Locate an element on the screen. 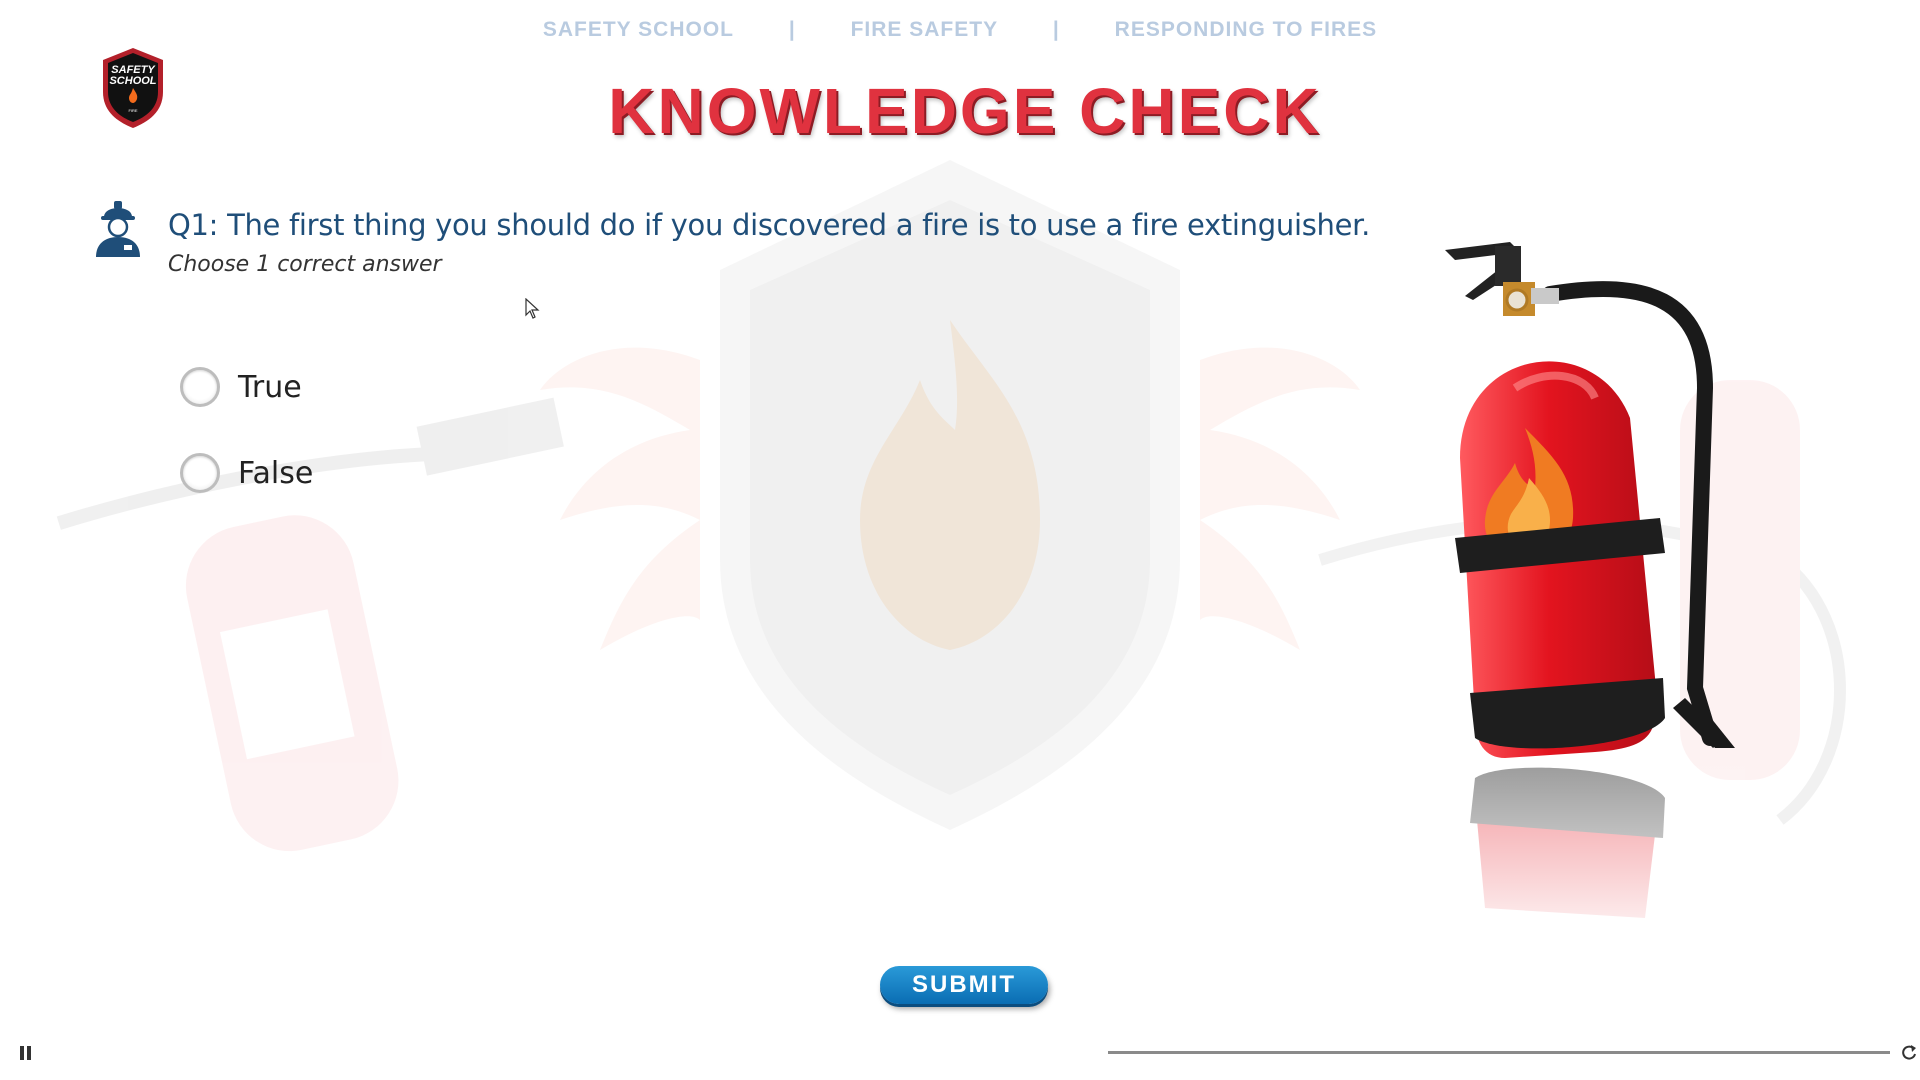 Image resolution: width=1920 pixels, height=1080 pixels. radio-button-false is located at coordinates (200, 473).